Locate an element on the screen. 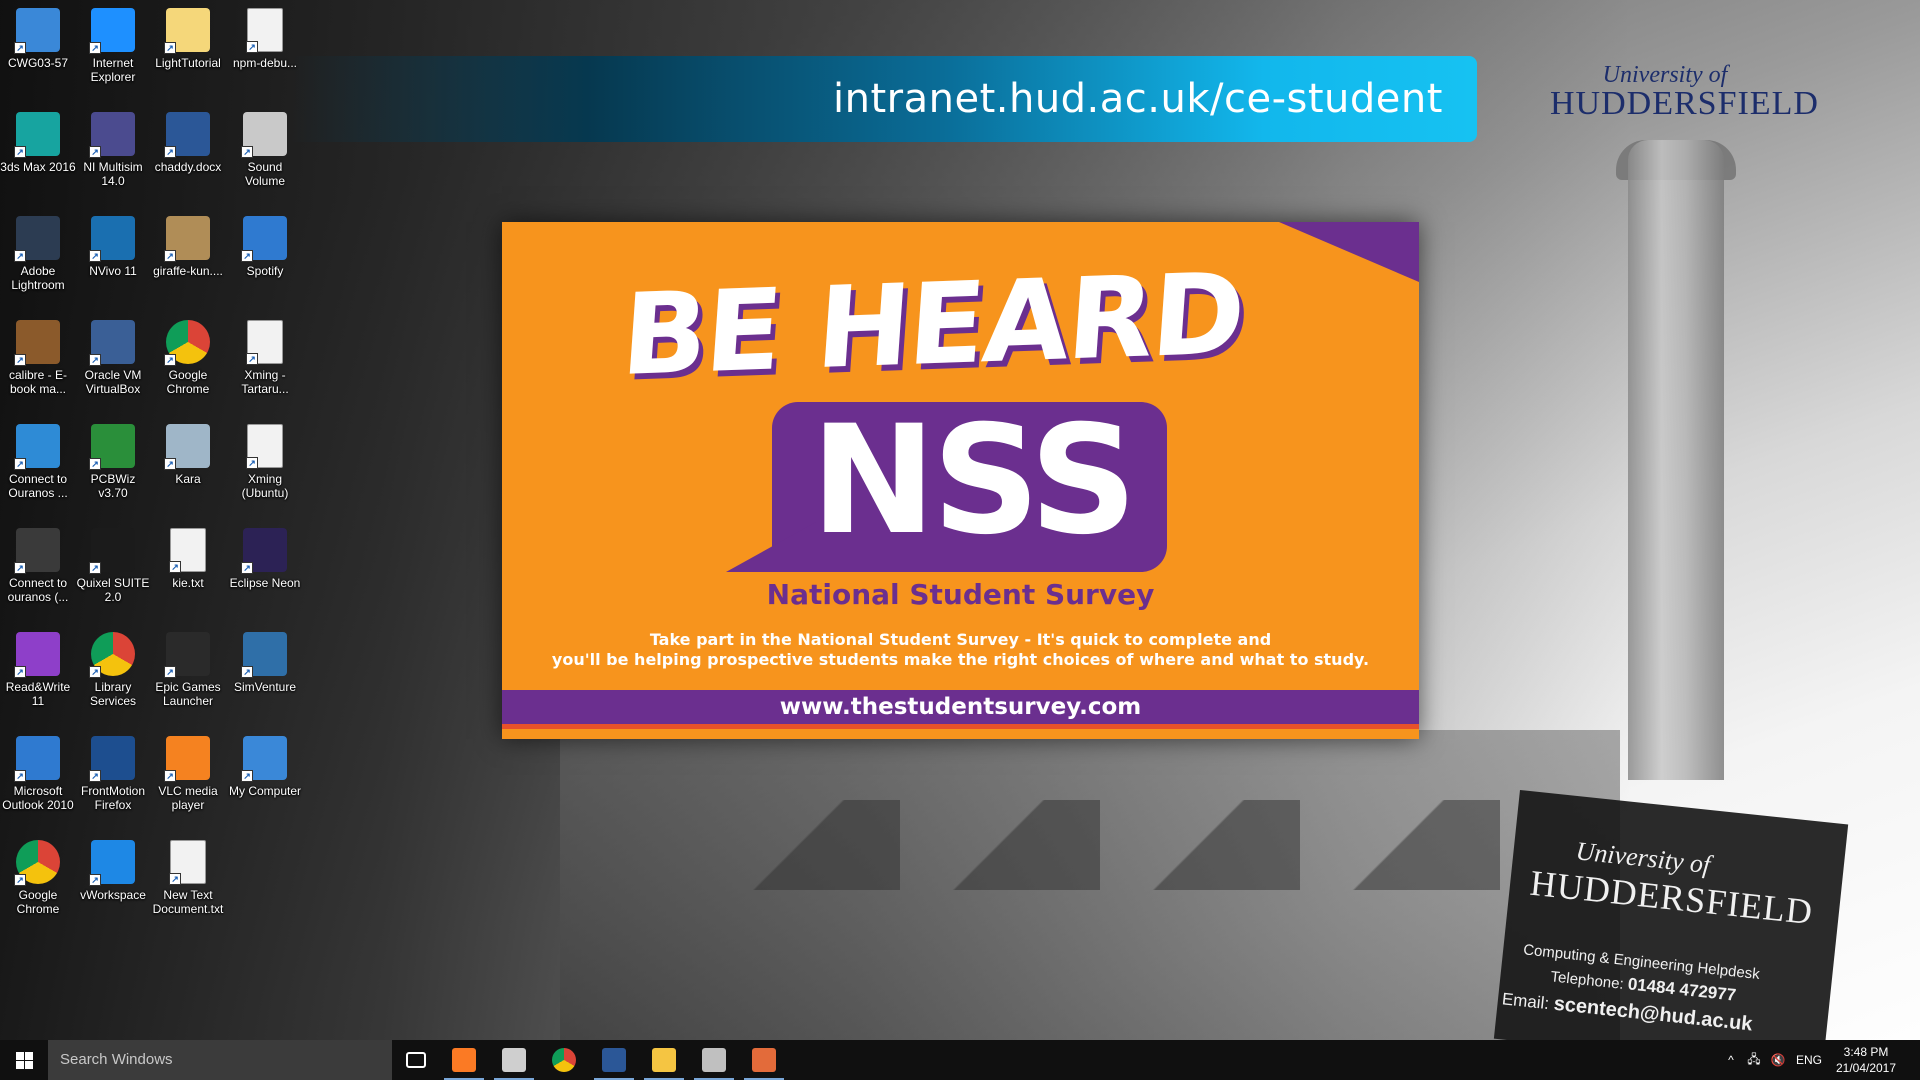 The width and height of the screenshot is (1920, 1080). desktop-icon: ↗ Internet Explorer is located at coordinates (113, 42).